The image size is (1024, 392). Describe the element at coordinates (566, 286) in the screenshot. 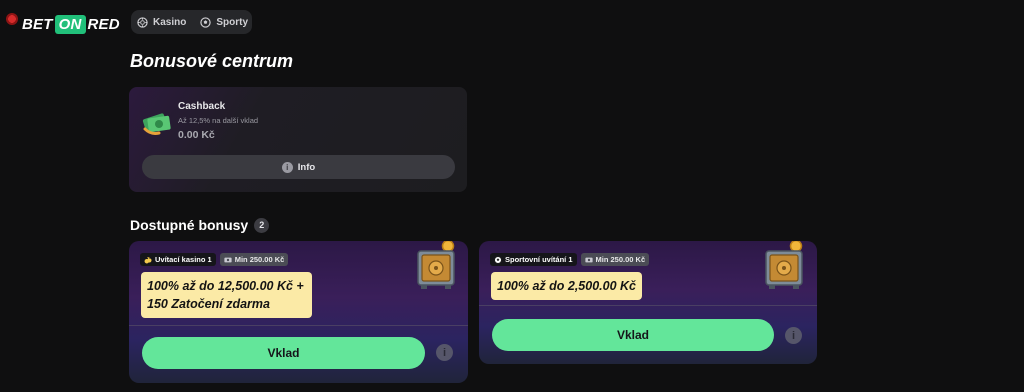

I see `bonus-offer: 100% až do 2,500.00 Kč` at that location.